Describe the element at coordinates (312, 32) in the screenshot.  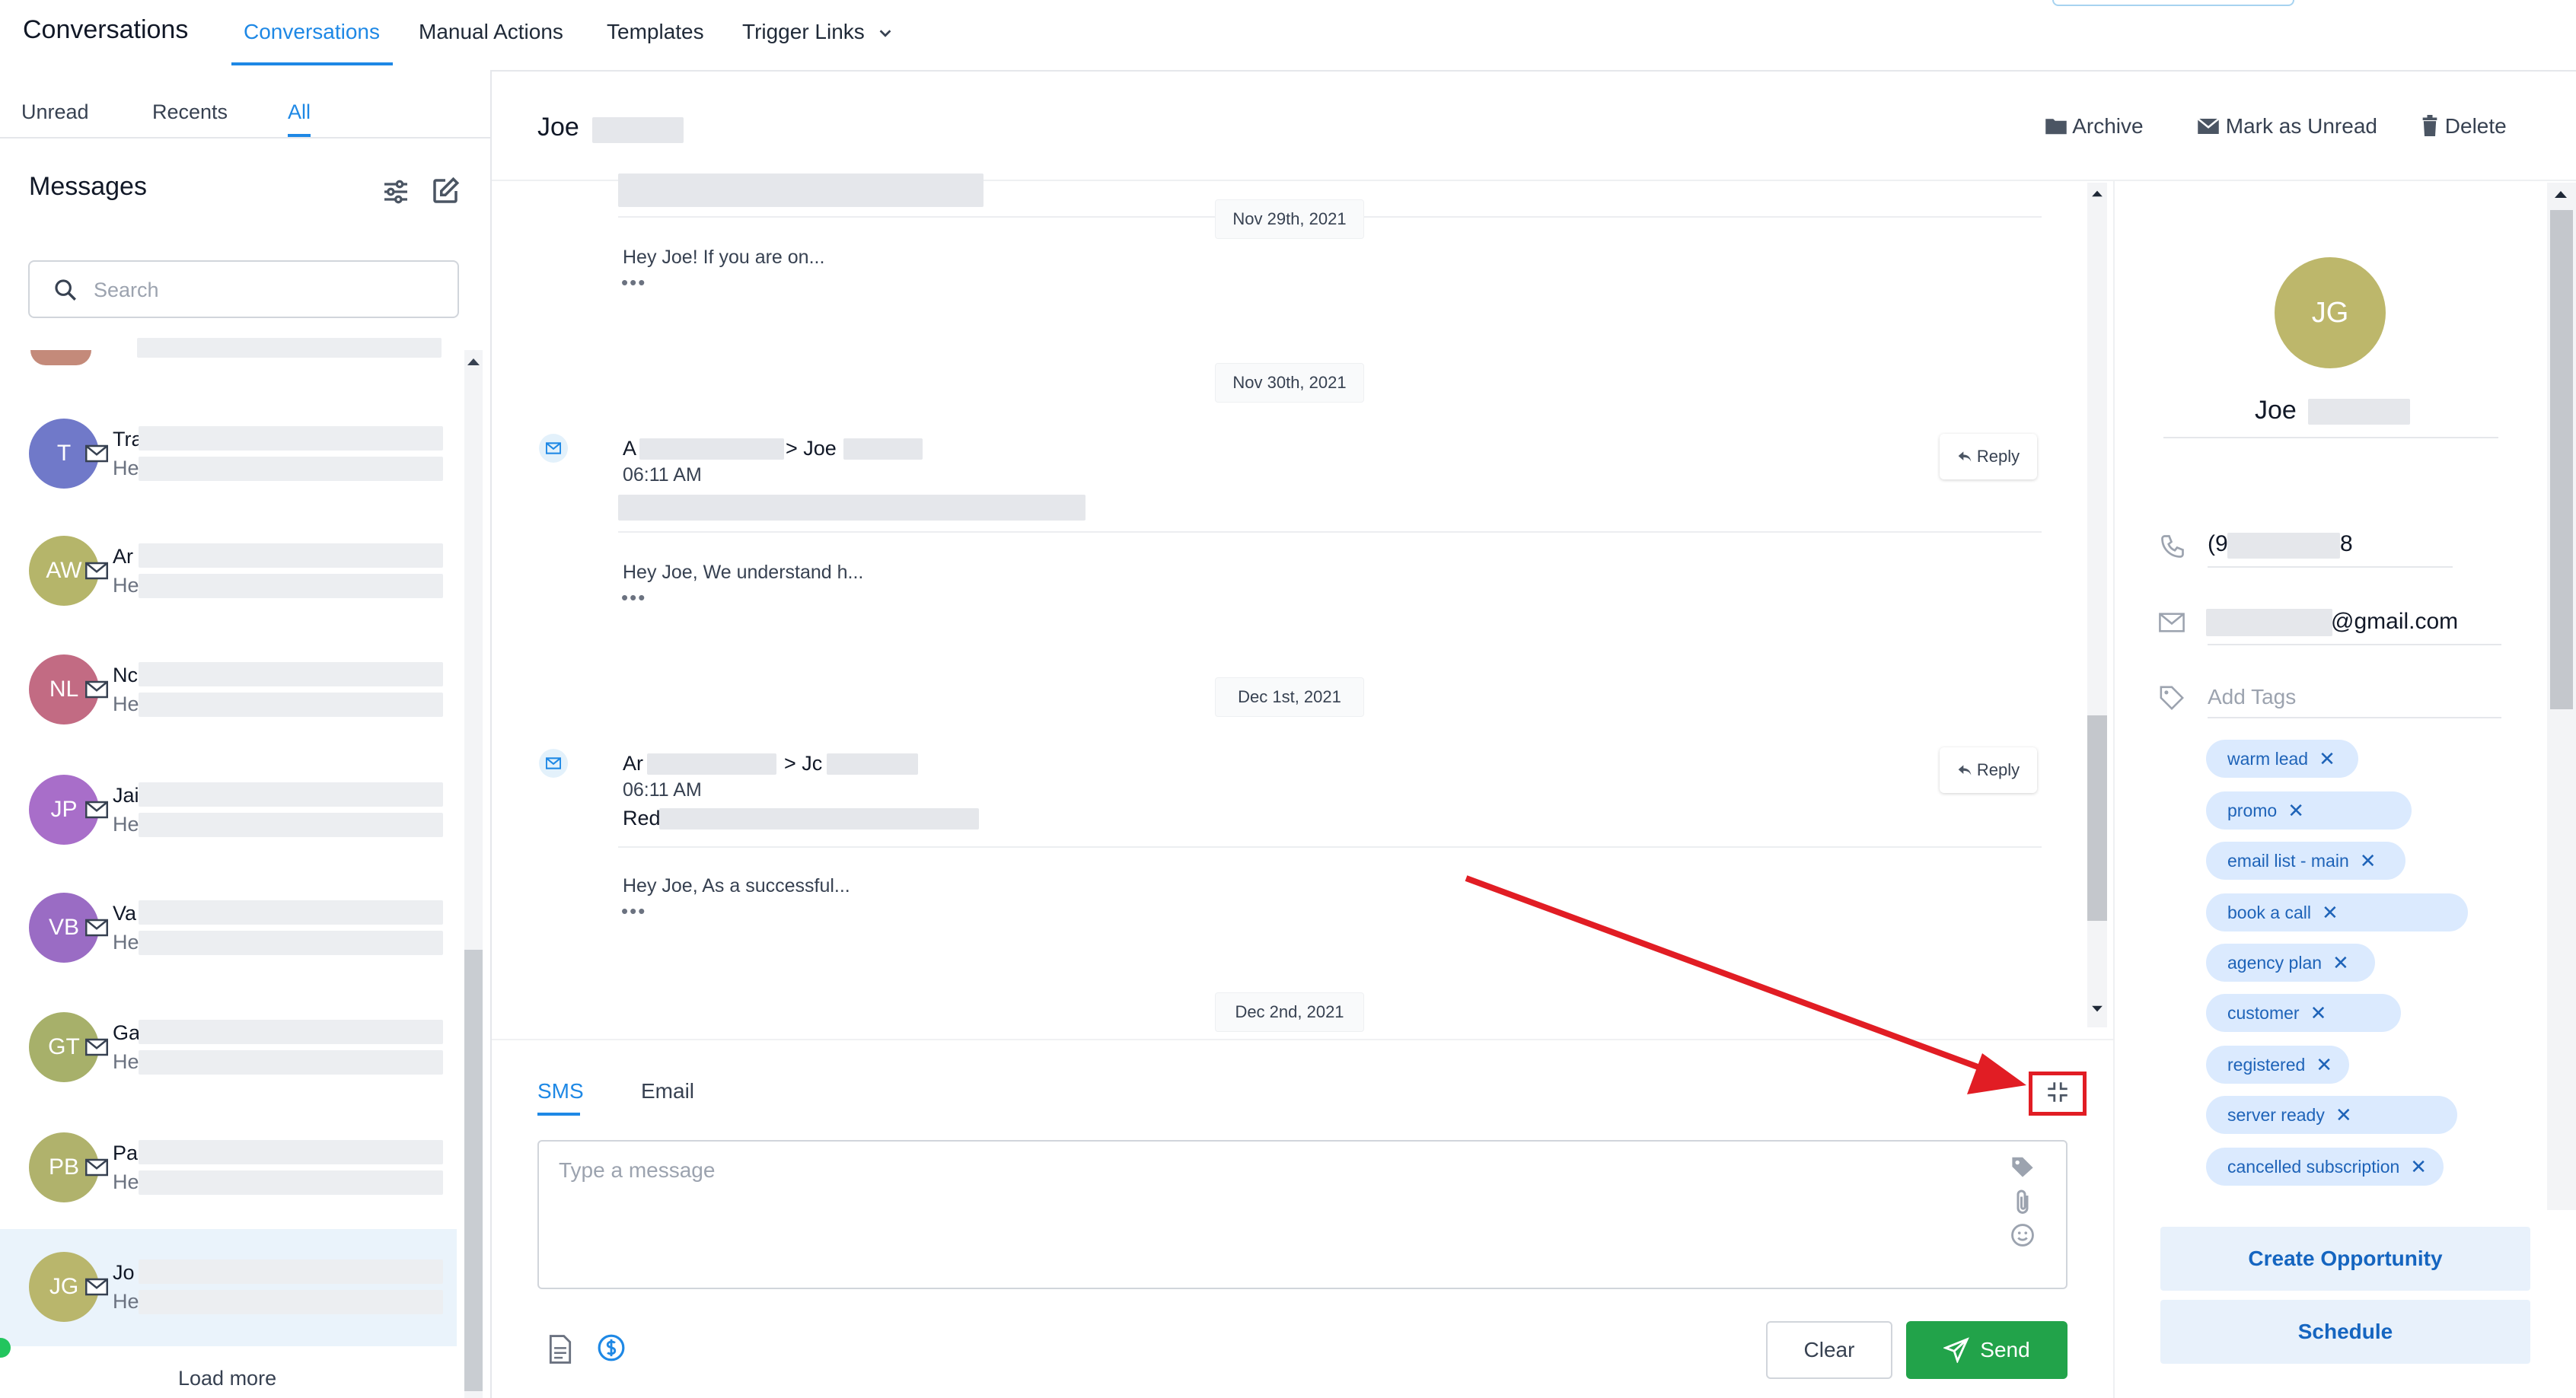
I see `nav-tab-conversations: Conversations` at that location.